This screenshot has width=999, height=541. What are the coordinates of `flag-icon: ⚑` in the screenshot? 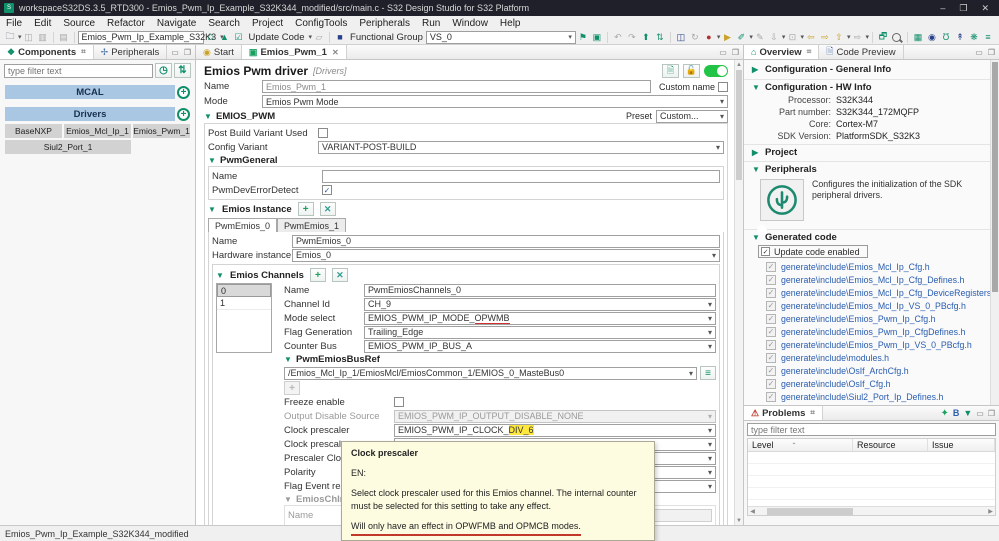 It's located at (583, 37).